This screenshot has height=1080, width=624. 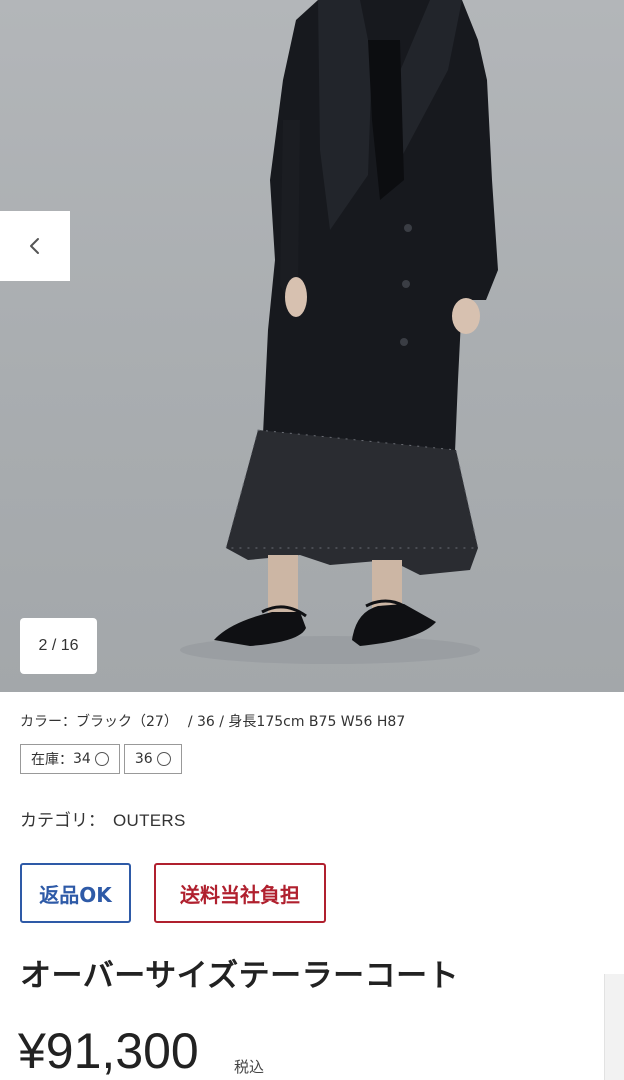 What do you see at coordinates (52, 760) in the screenshot?
I see `stock-label: 在庫：` at bounding box center [52, 760].